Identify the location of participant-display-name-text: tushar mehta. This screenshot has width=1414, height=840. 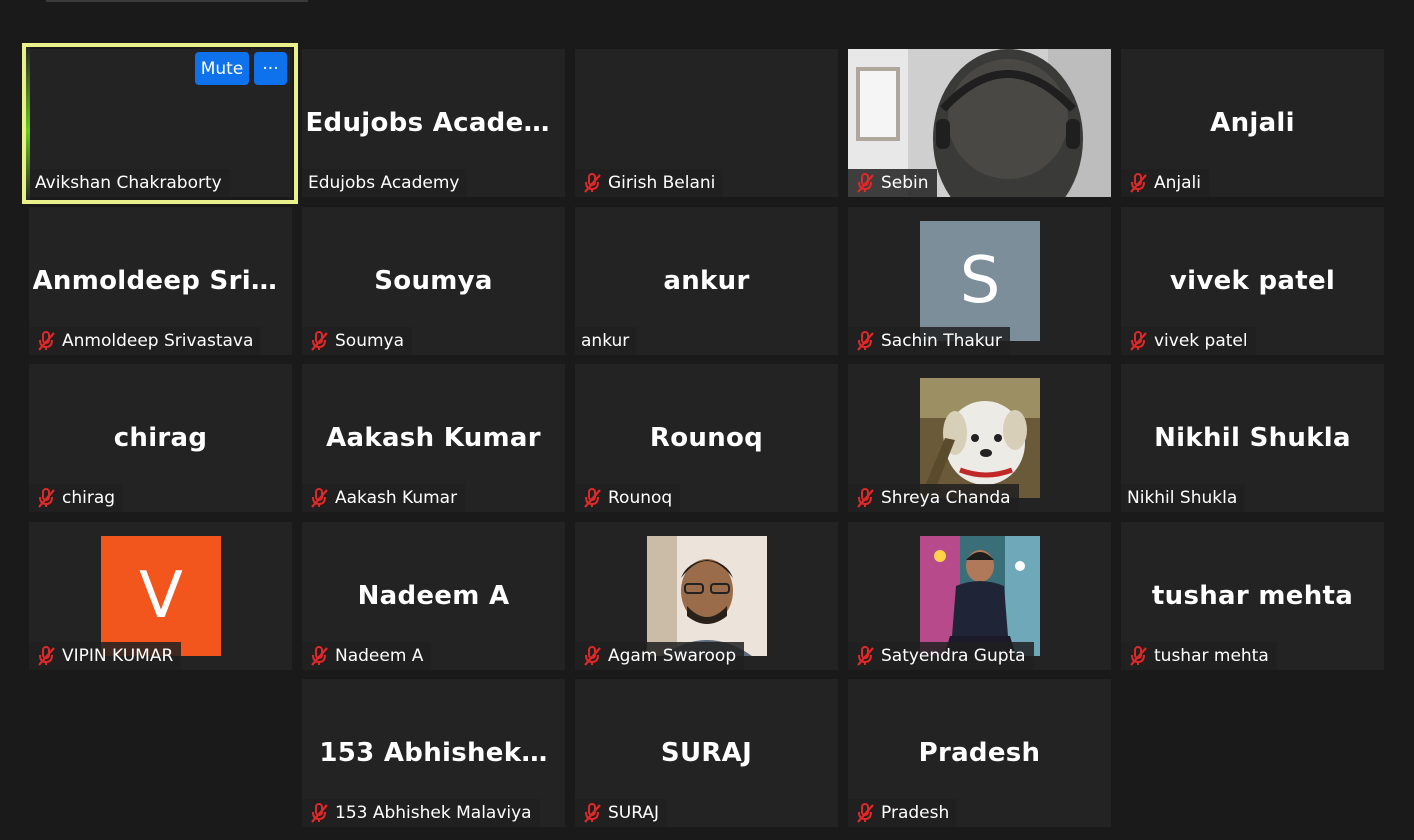
(1252, 596).